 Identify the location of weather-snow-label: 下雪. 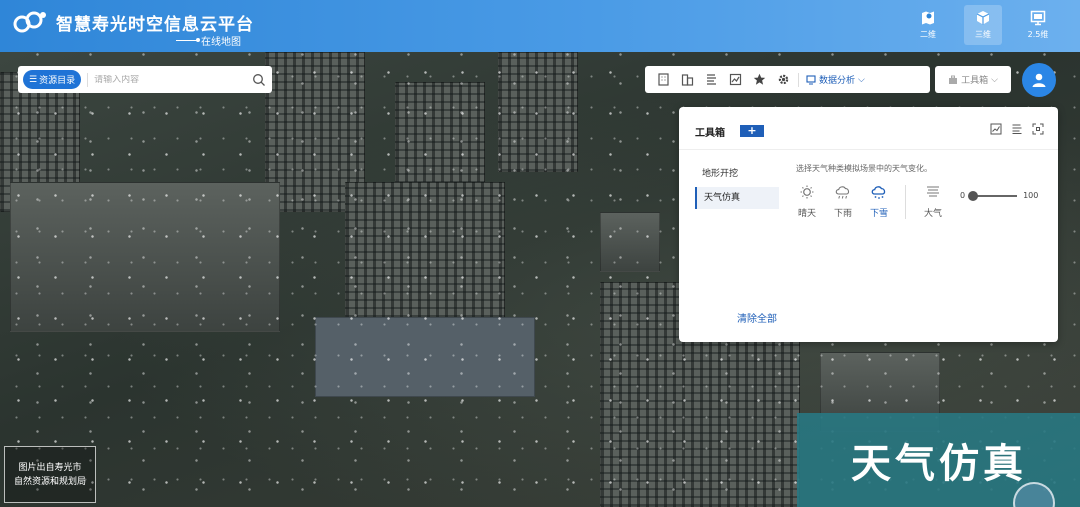
(878, 214).